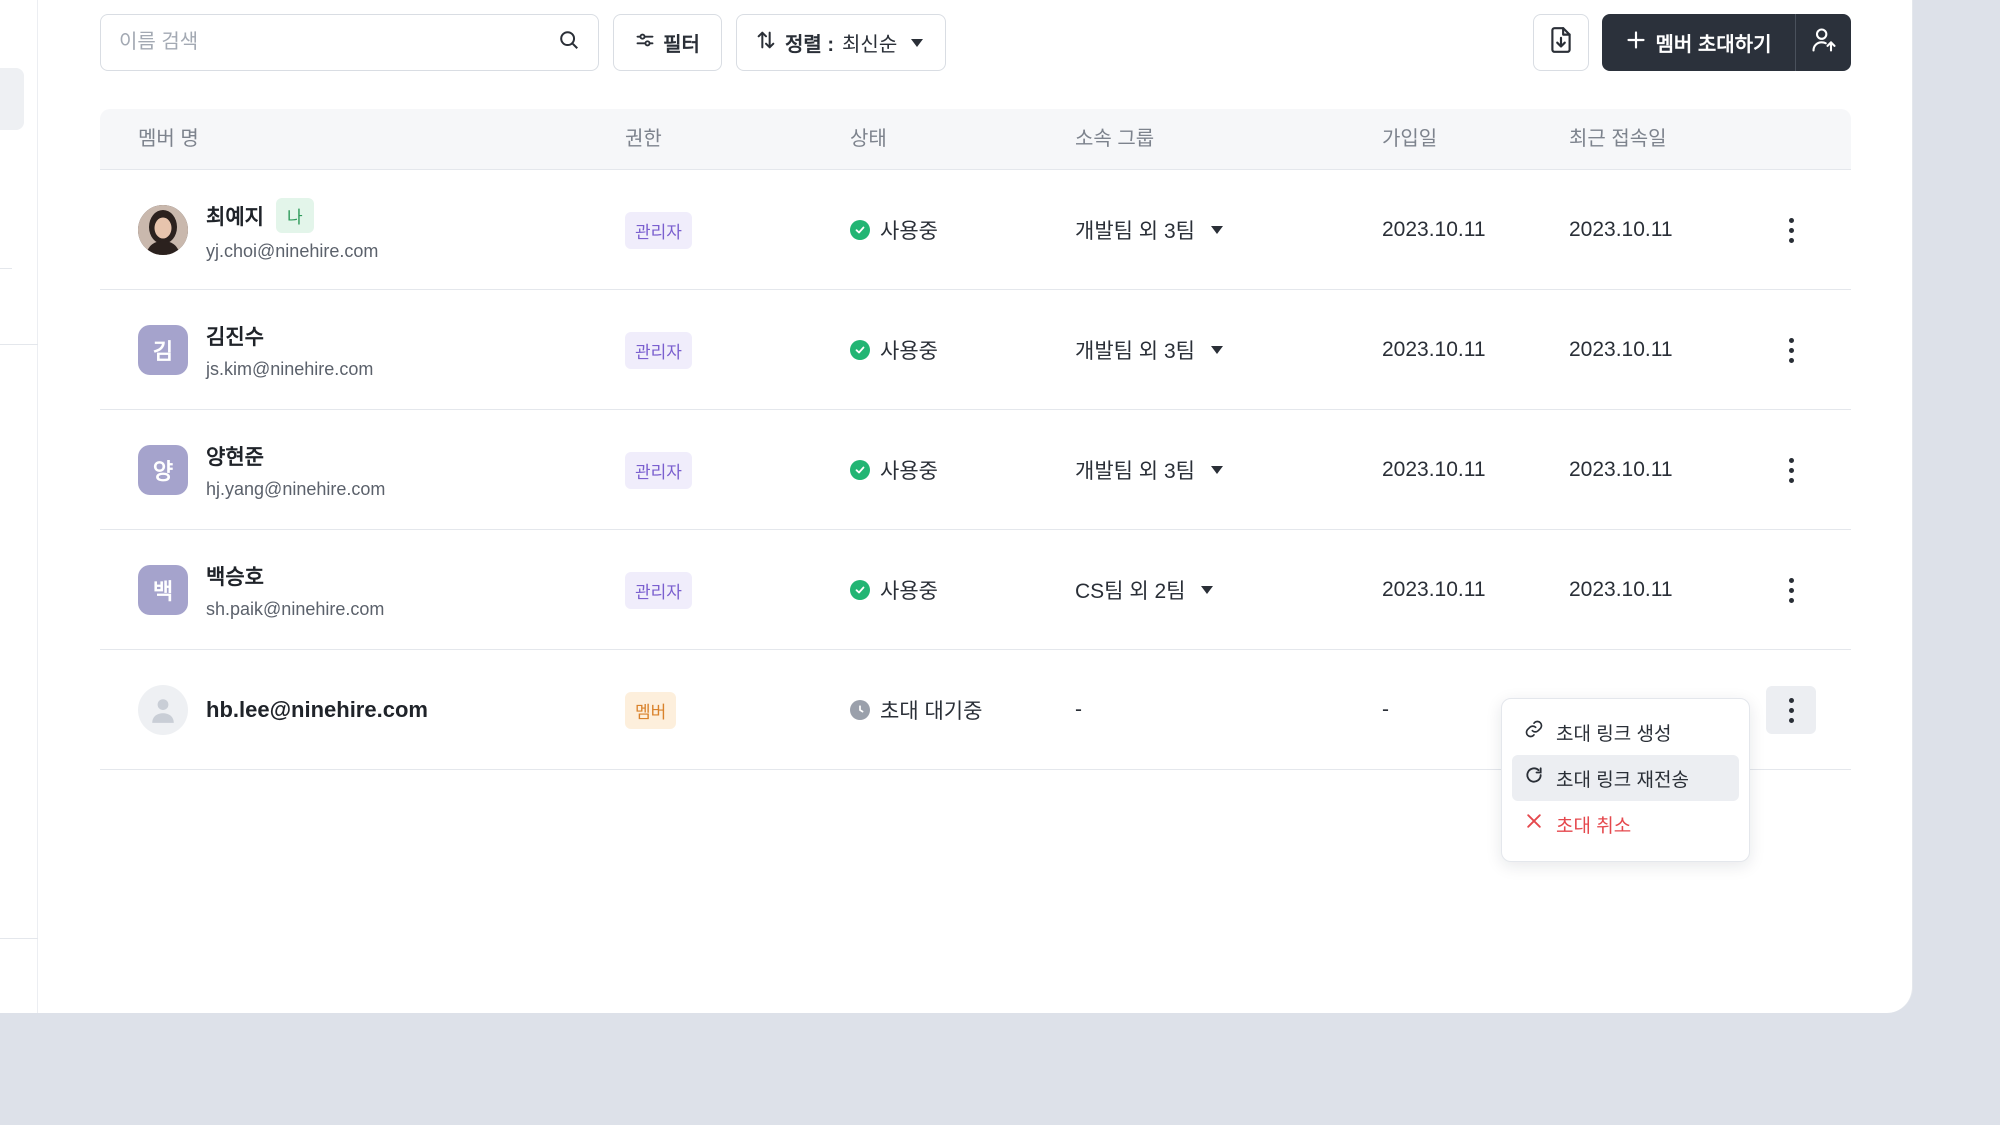  I want to click on clock-icon, so click(860, 710).